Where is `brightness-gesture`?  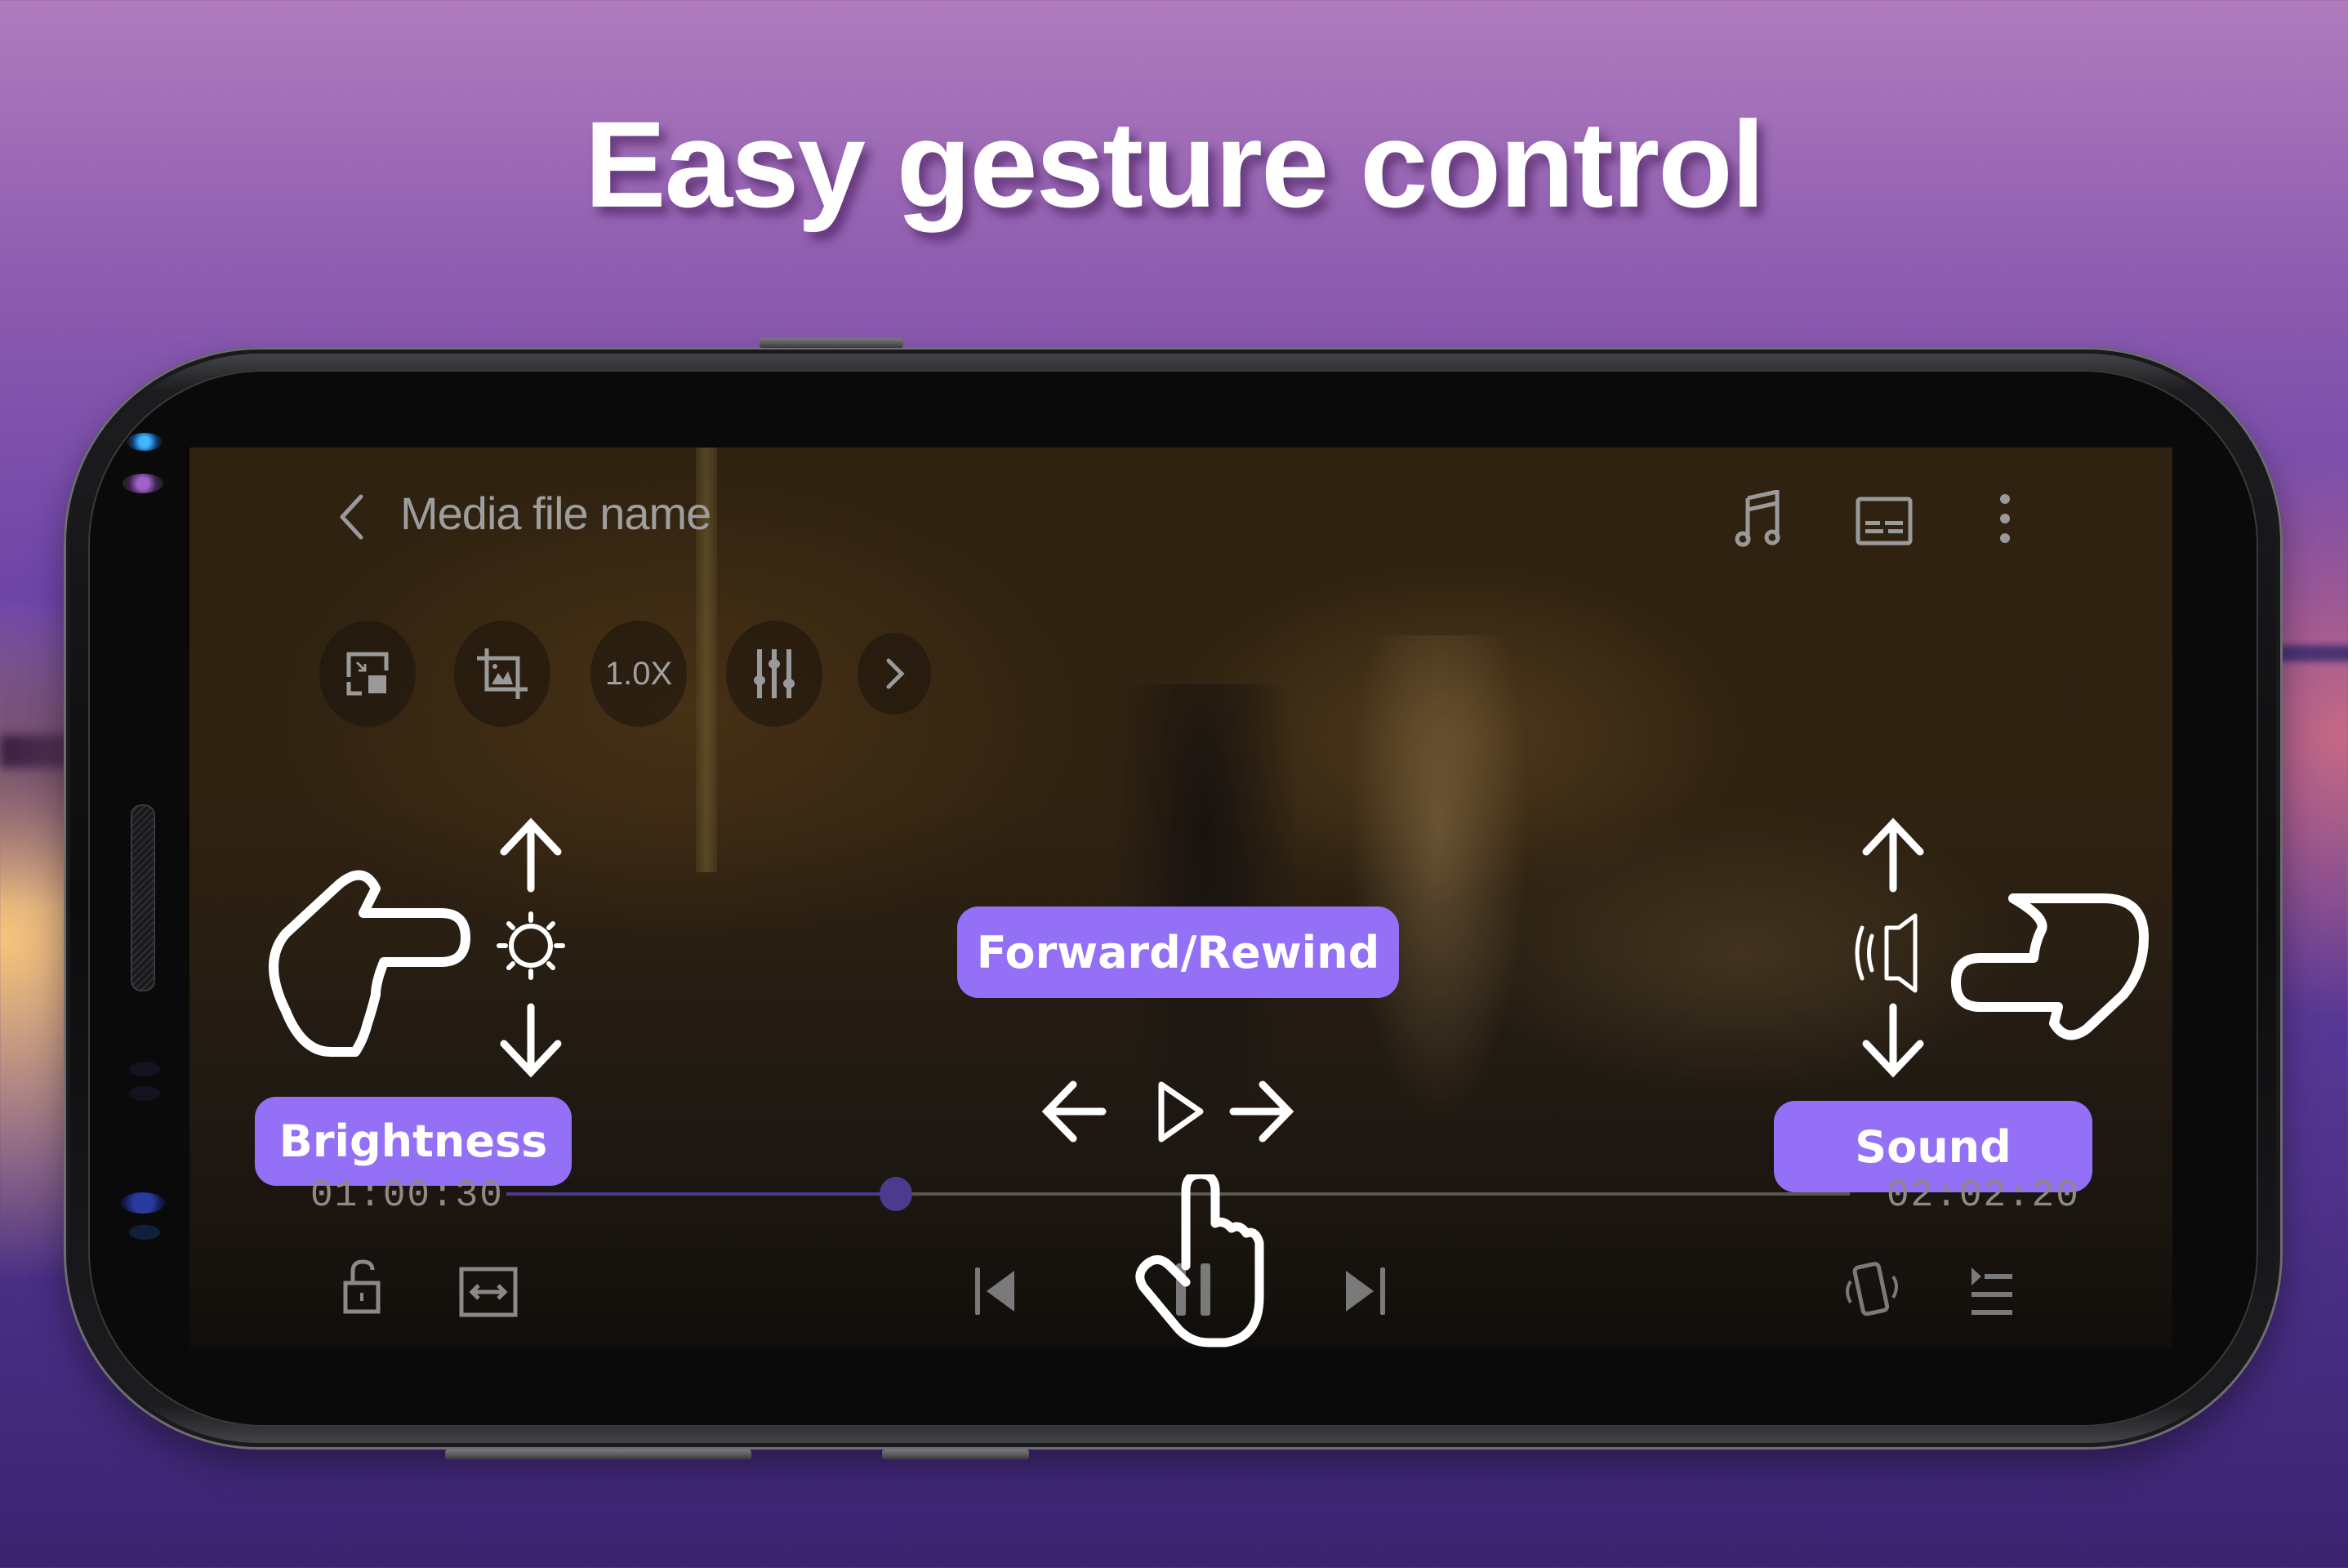 brightness-gesture is located at coordinates (417, 947).